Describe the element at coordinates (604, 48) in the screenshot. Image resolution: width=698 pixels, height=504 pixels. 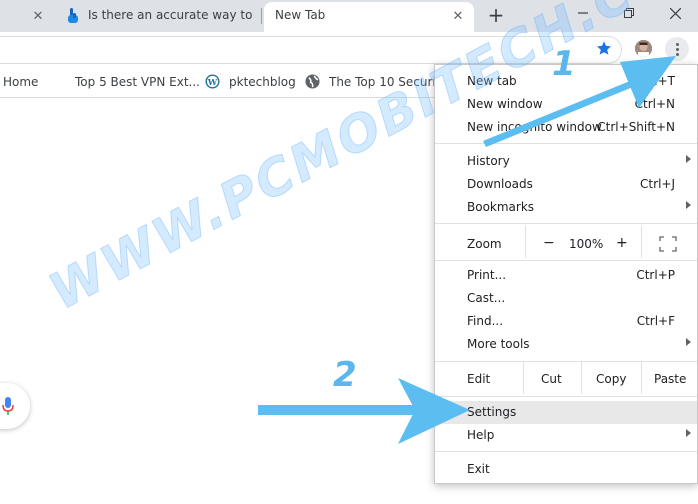
I see `bookmark-star-icon` at that location.